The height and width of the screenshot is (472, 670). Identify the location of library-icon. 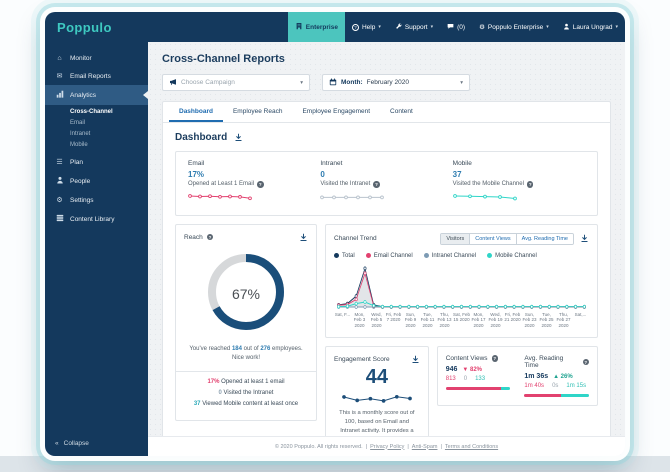
(59, 219).